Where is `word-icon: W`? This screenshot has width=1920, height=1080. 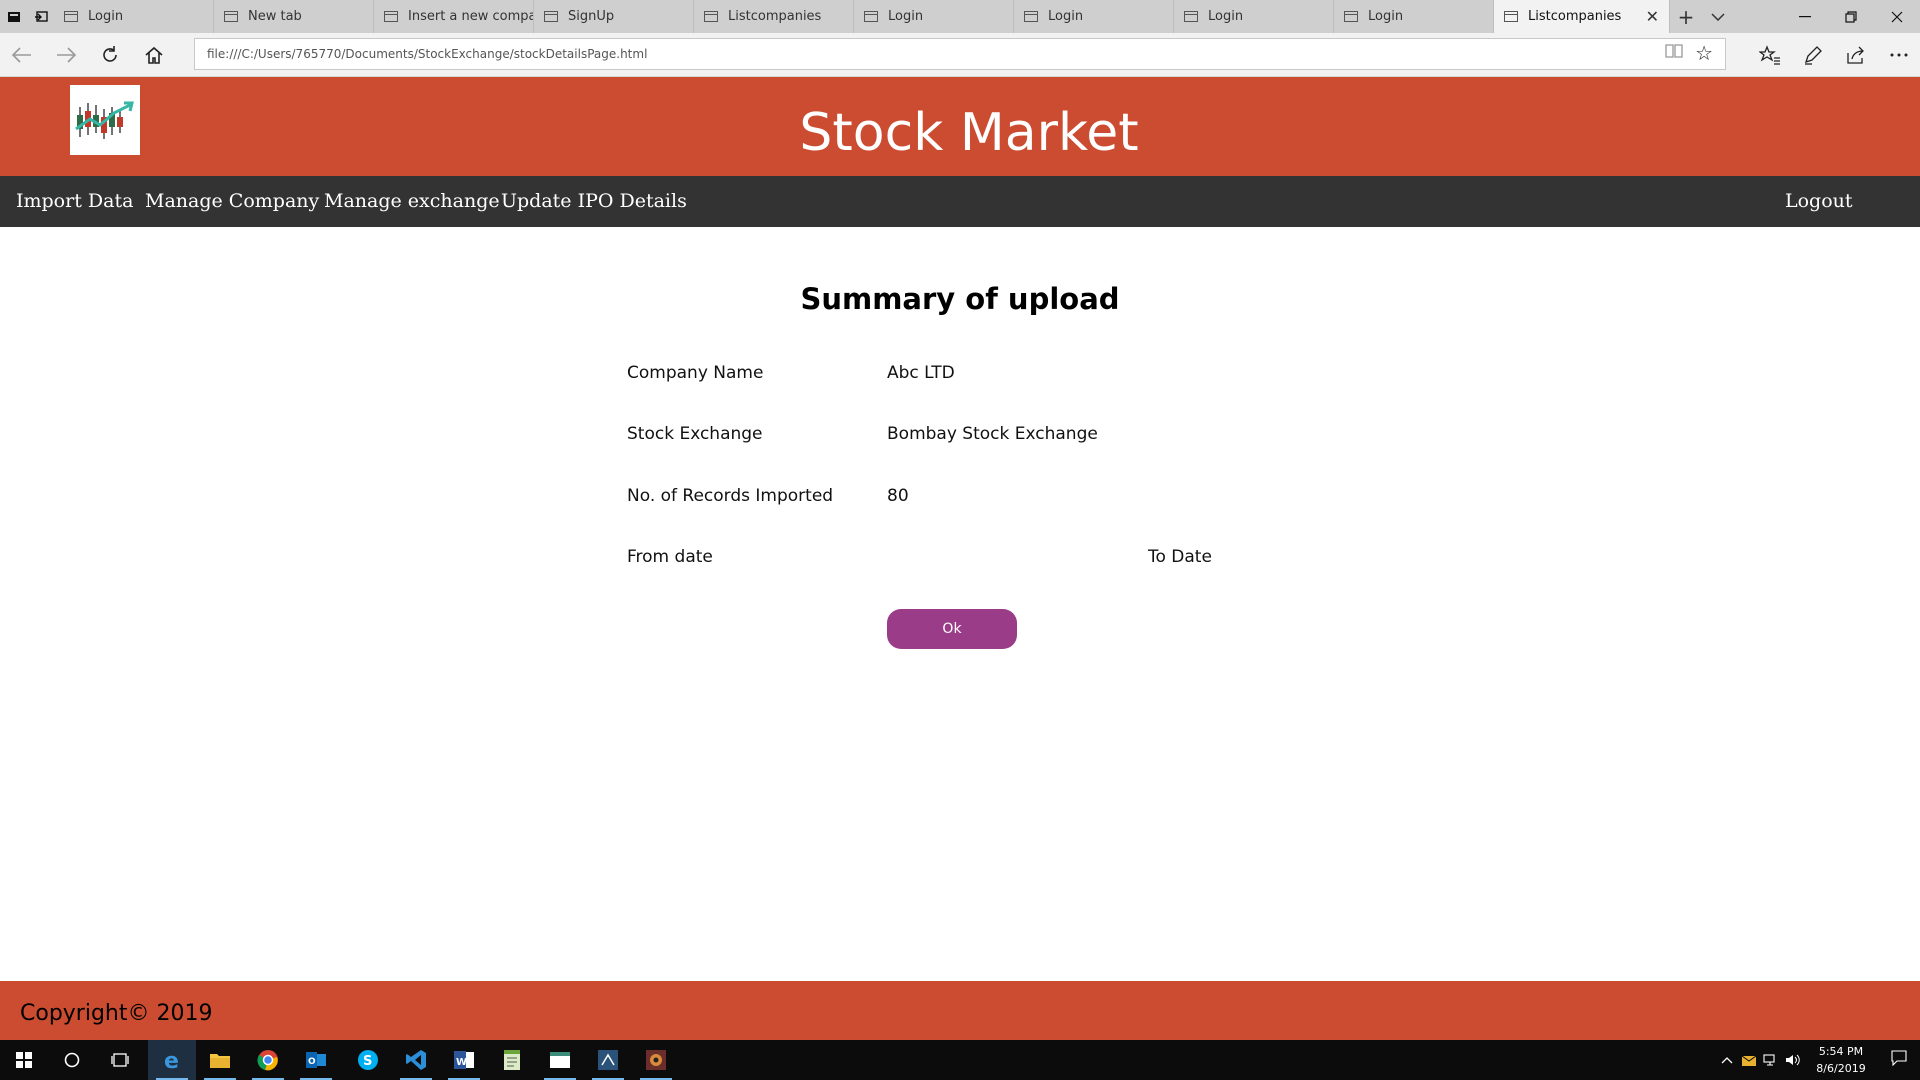
word-icon: W is located at coordinates (464, 1060).